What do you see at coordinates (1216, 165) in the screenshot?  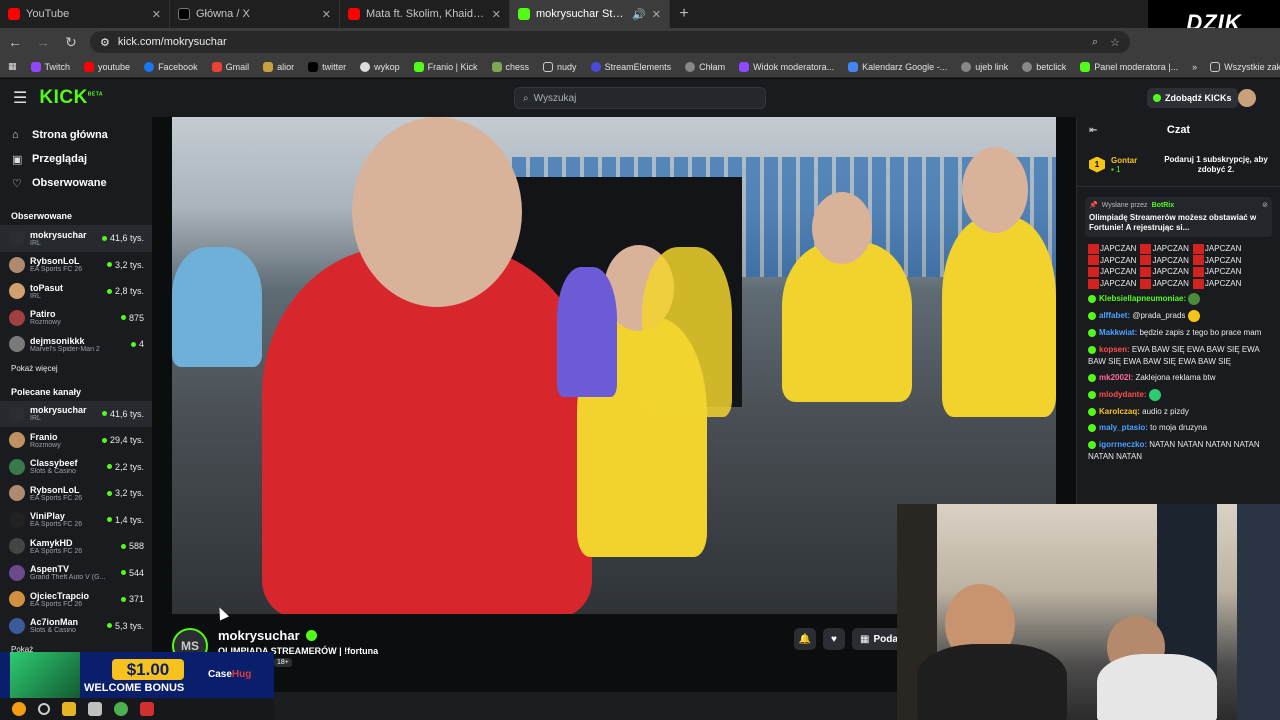 I see `gift-subscription-cta: Podaruj 1 subskrypcję, aby zdobyć 2.` at bounding box center [1216, 165].